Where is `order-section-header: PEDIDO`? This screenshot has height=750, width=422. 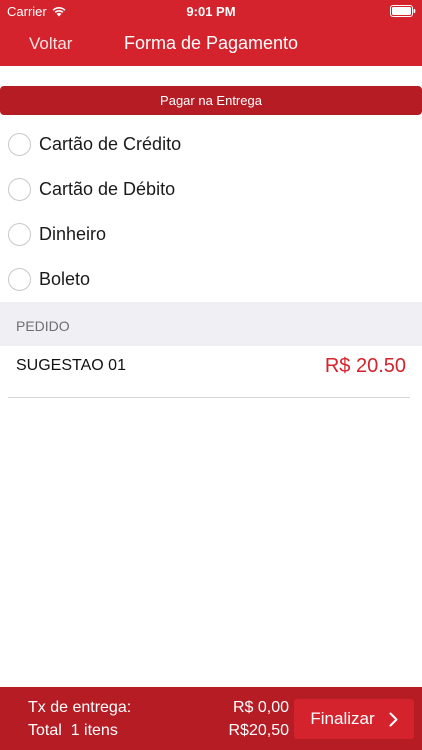
order-section-header: PEDIDO is located at coordinates (211, 324).